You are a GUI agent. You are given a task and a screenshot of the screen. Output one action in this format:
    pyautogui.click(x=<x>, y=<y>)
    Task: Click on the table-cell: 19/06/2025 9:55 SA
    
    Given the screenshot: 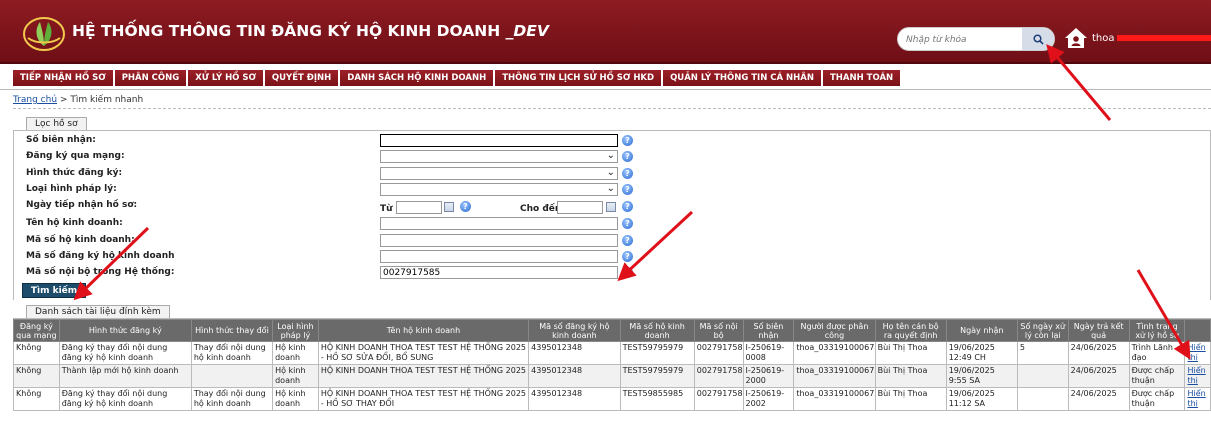 What is the action you would take?
    pyautogui.click(x=981, y=376)
    